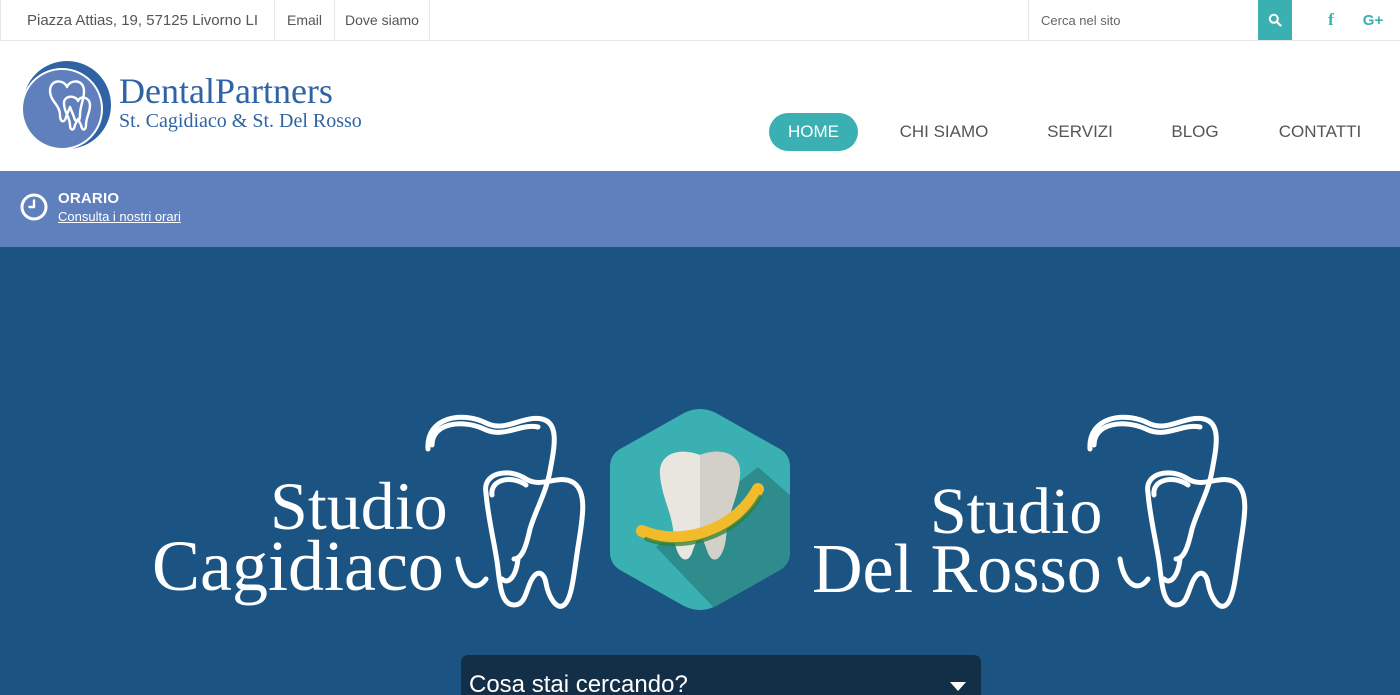 This screenshot has width=1400, height=695. What do you see at coordinates (305, 20) in the screenshot?
I see `email-link: Email` at bounding box center [305, 20].